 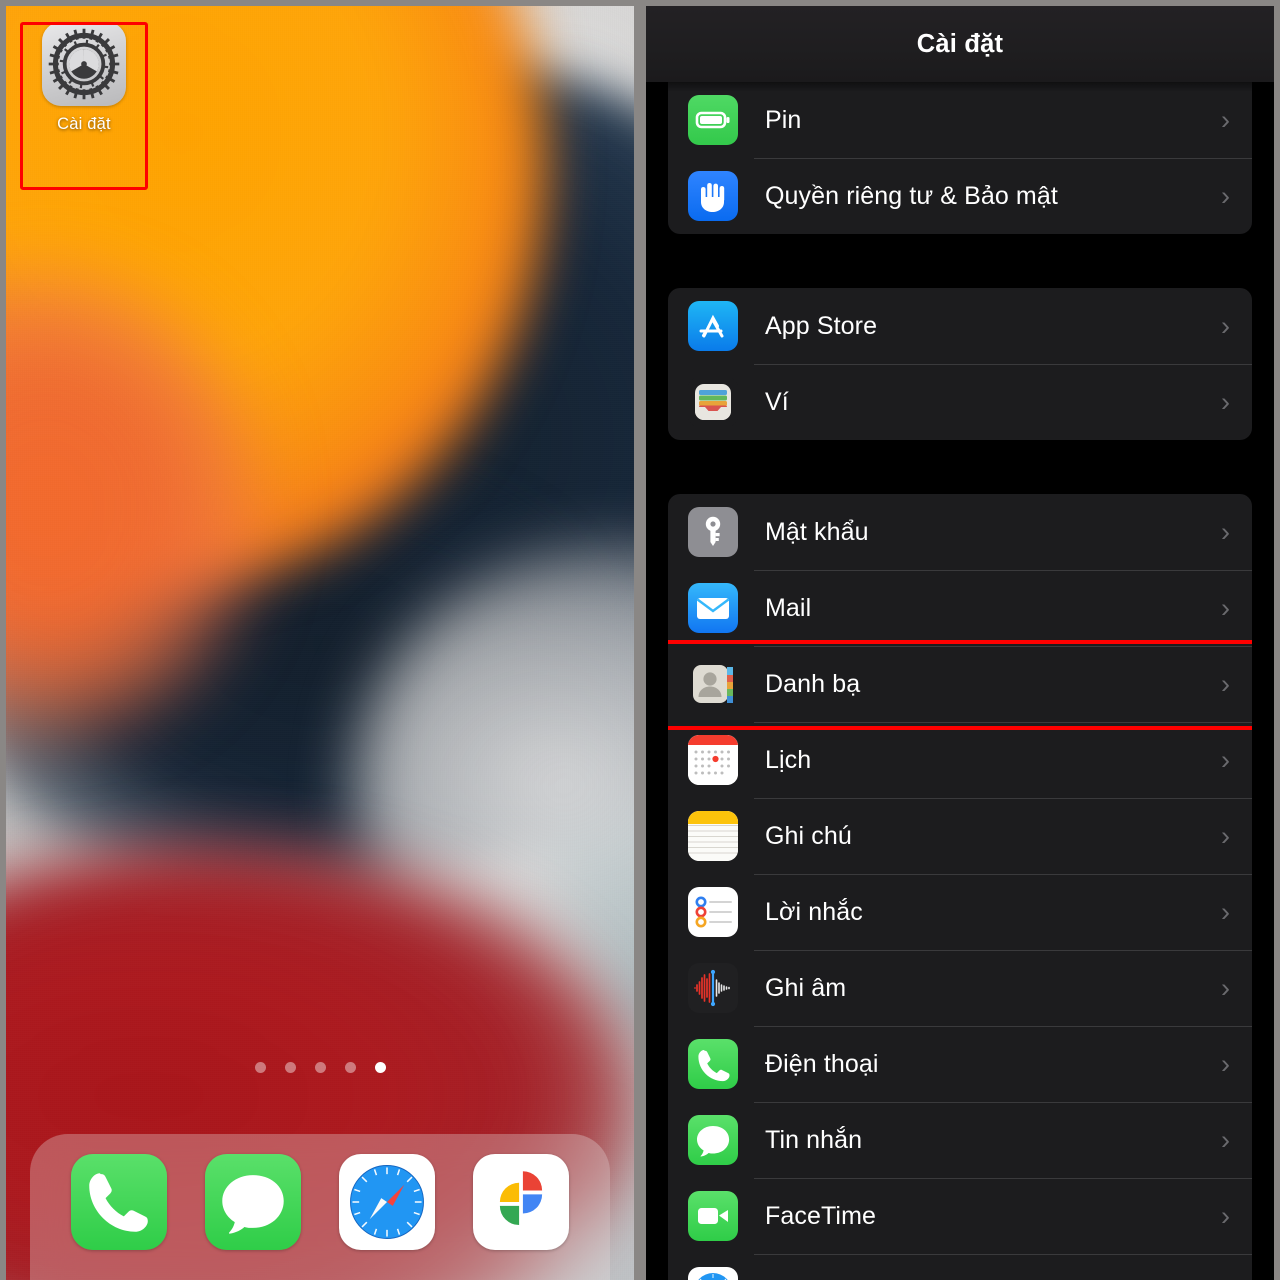 I want to click on settings-row-pin: Pin ›, so click(x=960, y=120).